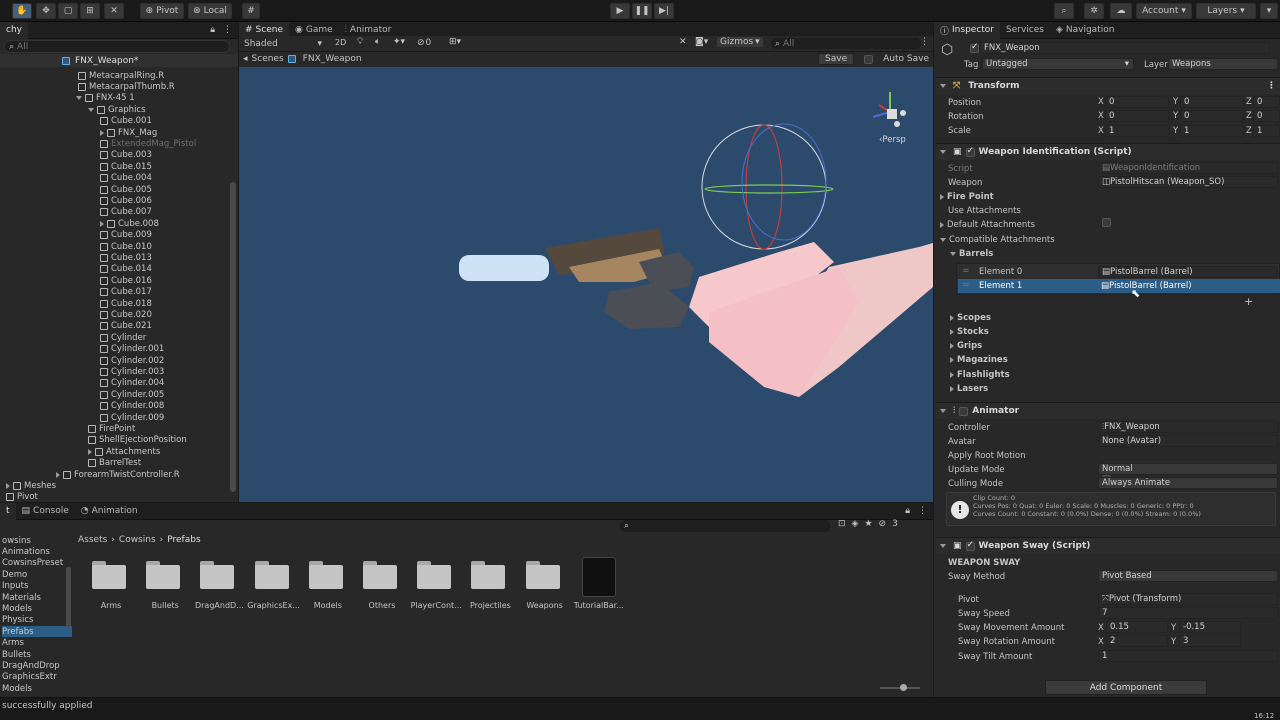  Describe the element at coordinates (29, 677) in the screenshot. I see `project-tree-item: GraphicsExtr` at that location.